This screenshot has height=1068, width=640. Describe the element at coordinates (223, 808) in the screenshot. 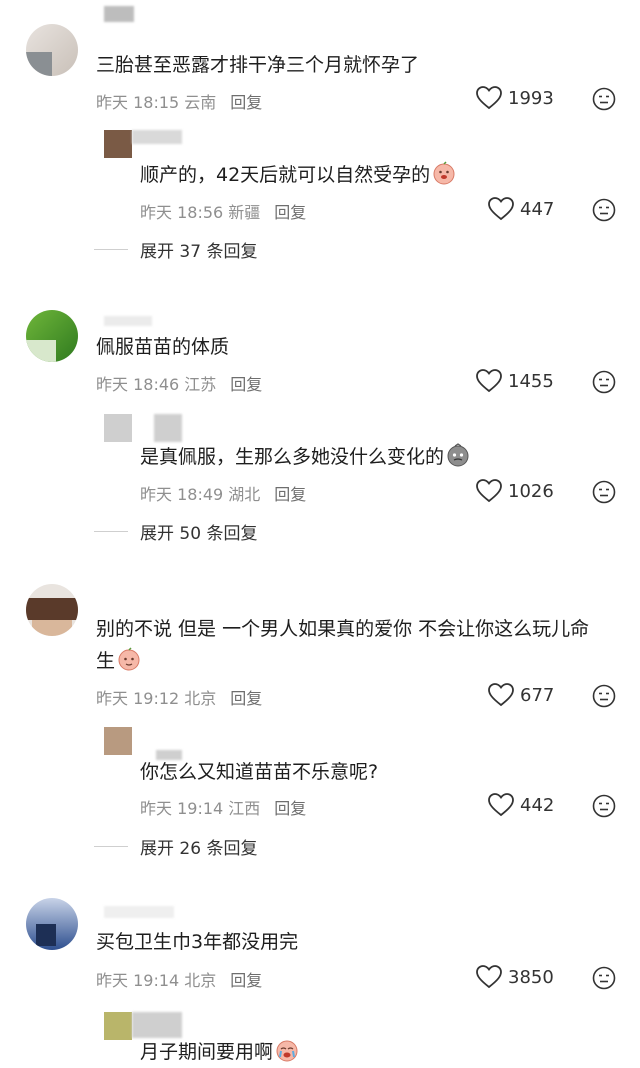

I see `reply-meta: 昨天 19:14 江西 回复` at that location.